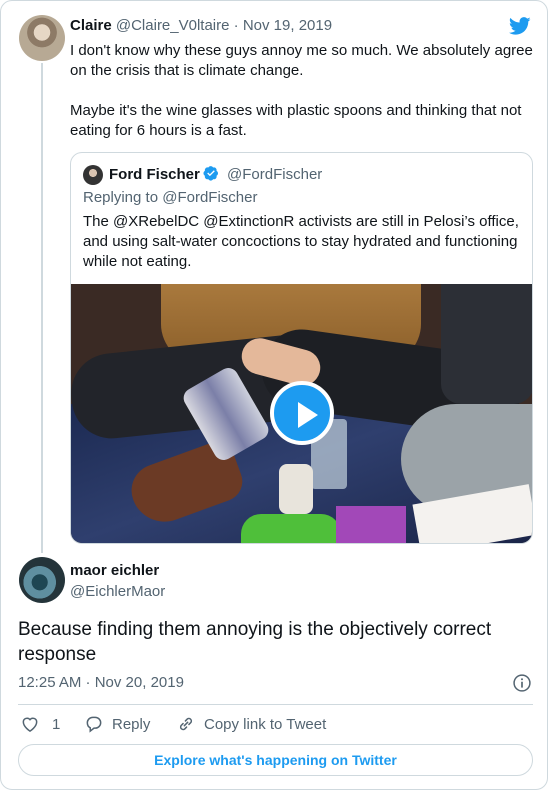 The width and height of the screenshot is (550, 792). I want to click on reply-button: Reply, so click(117, 724).